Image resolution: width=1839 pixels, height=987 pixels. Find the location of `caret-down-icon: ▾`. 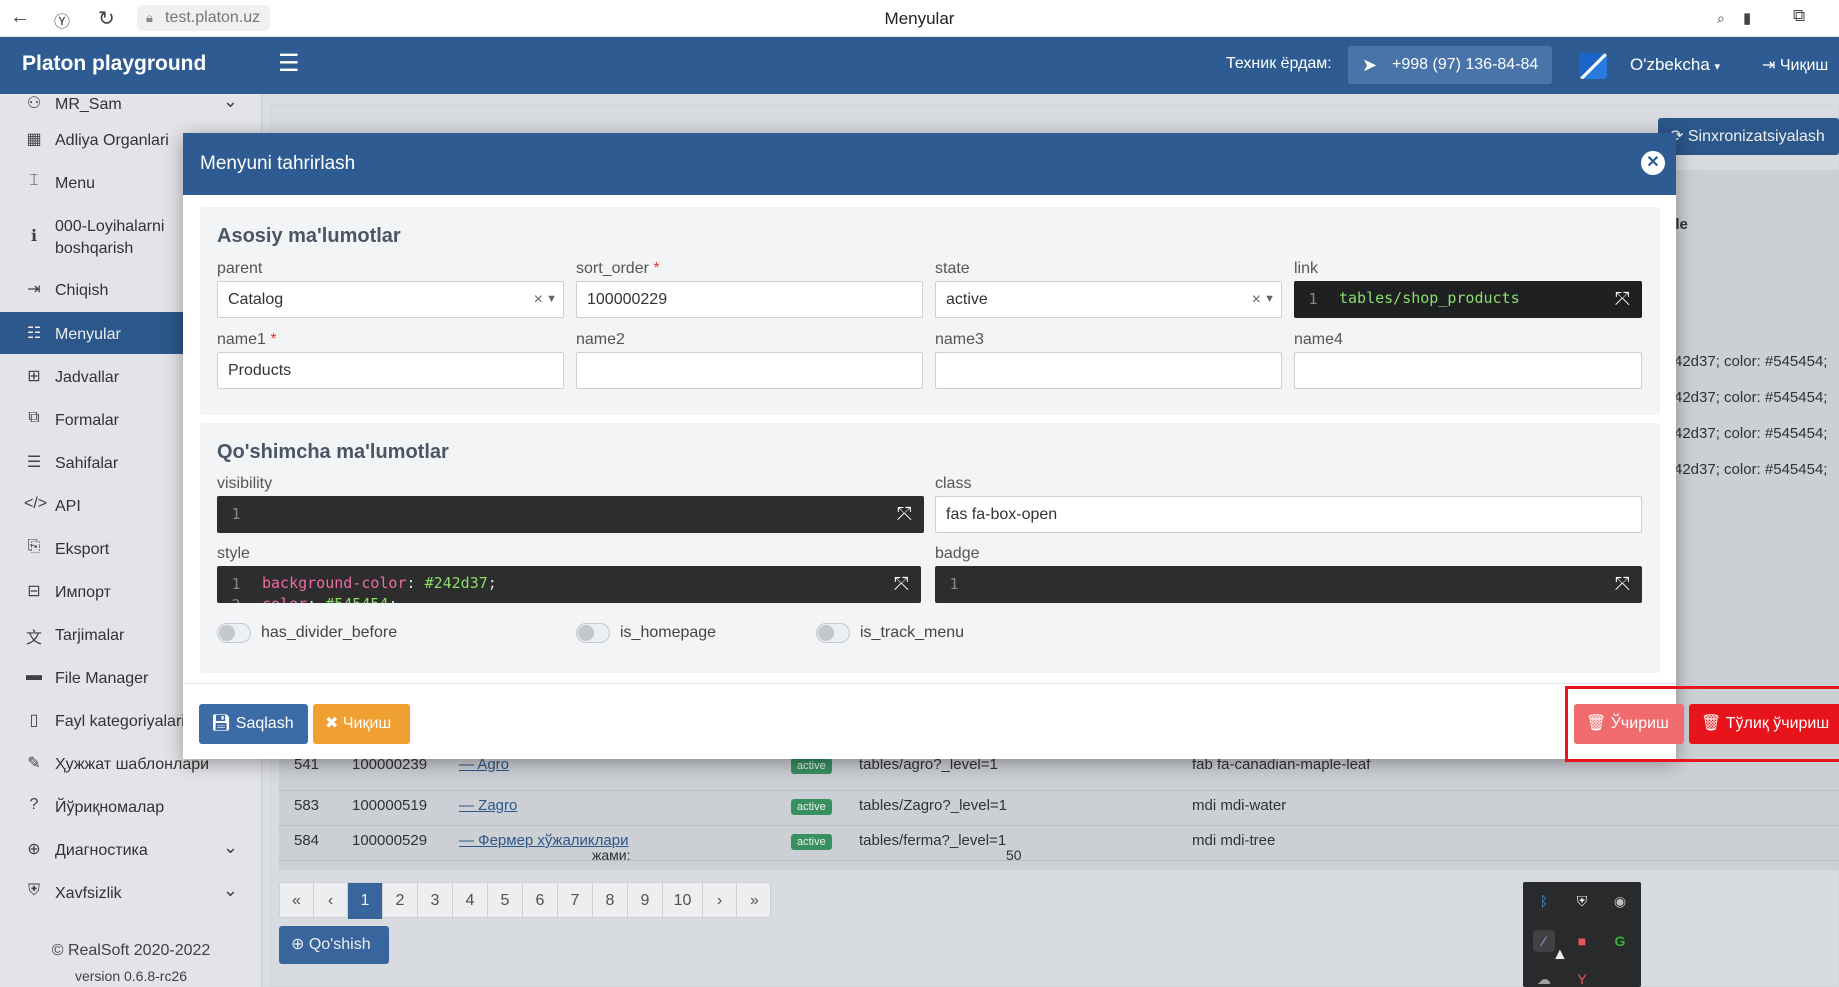

caret-down-icon: ▾ is located at coordinates (1717, 67).